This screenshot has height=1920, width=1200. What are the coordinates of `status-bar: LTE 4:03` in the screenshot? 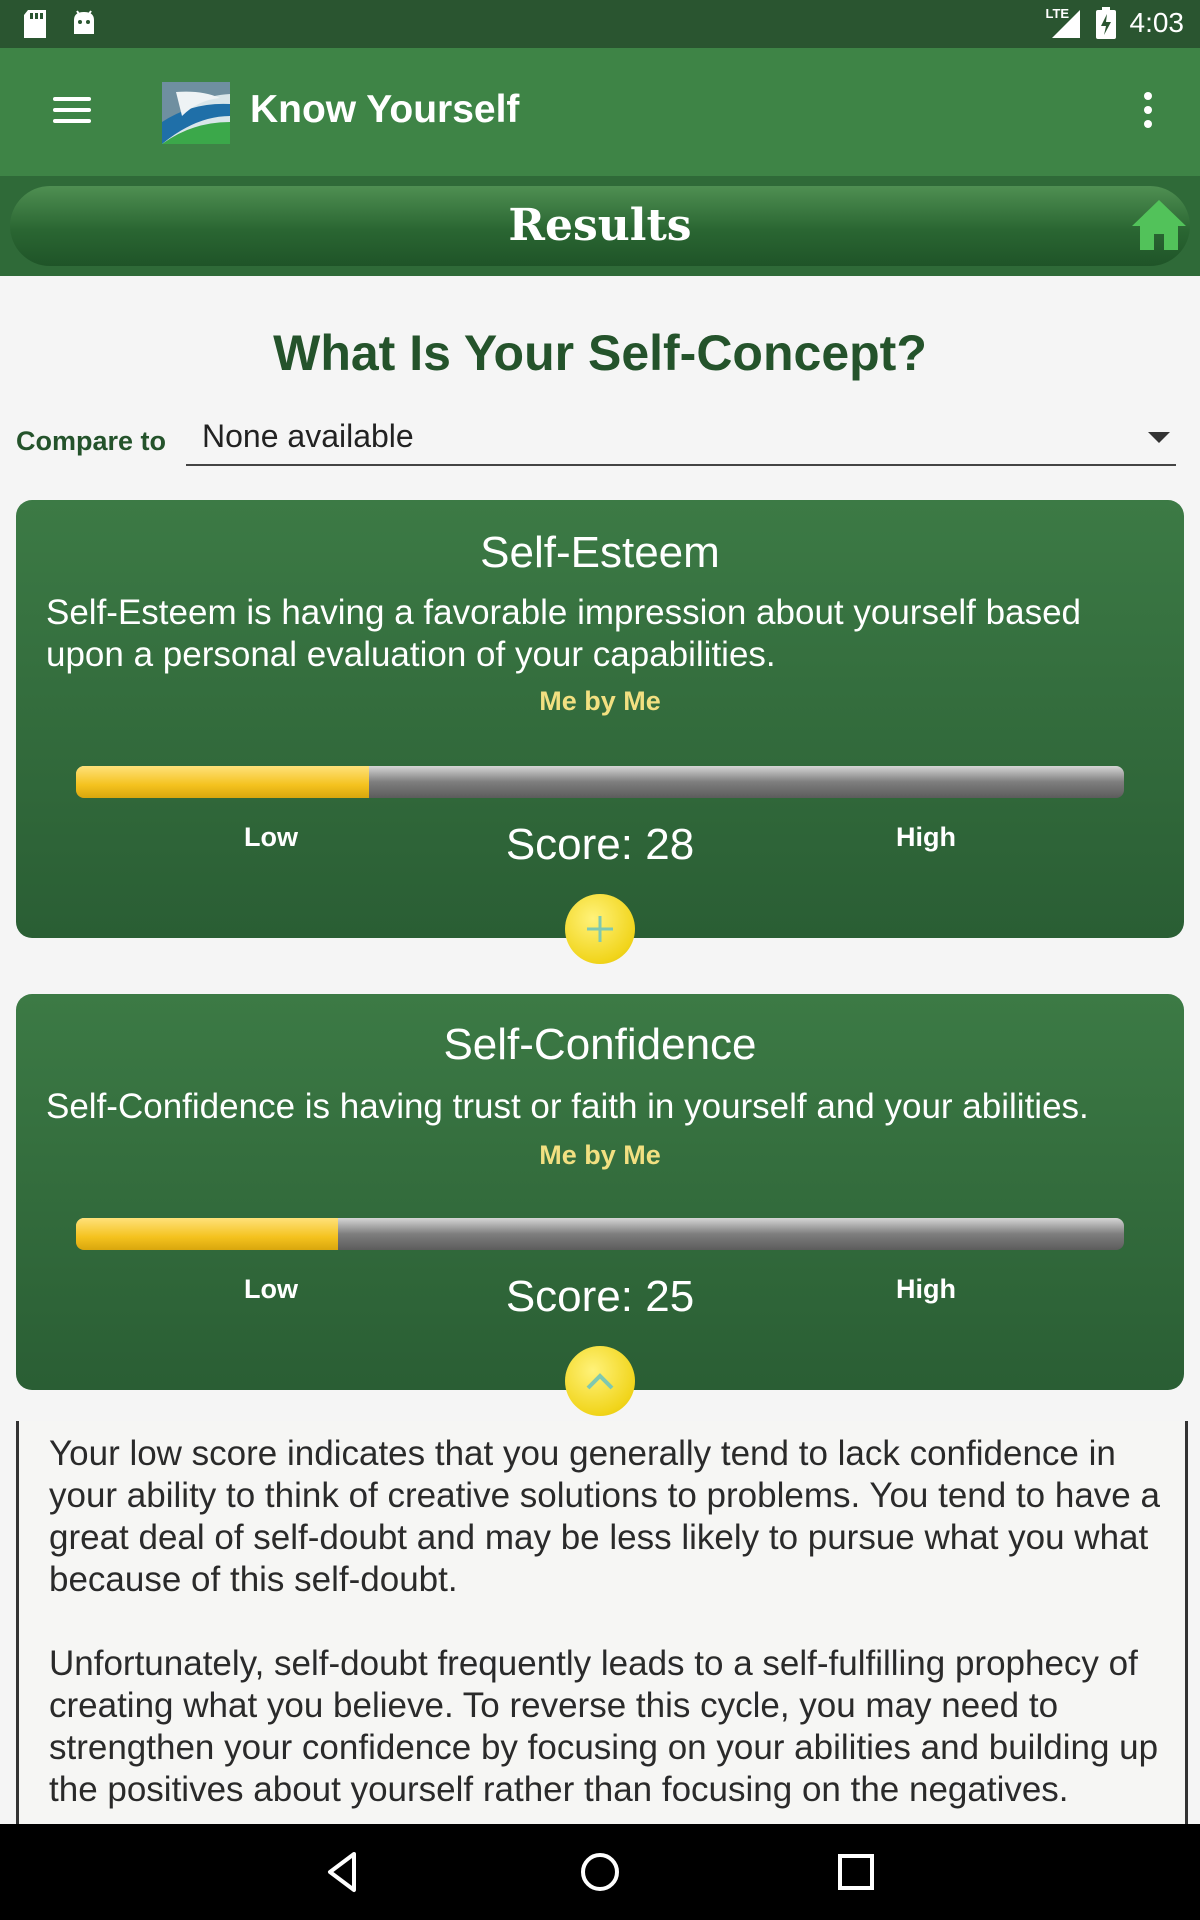 It's located at (600, 24).